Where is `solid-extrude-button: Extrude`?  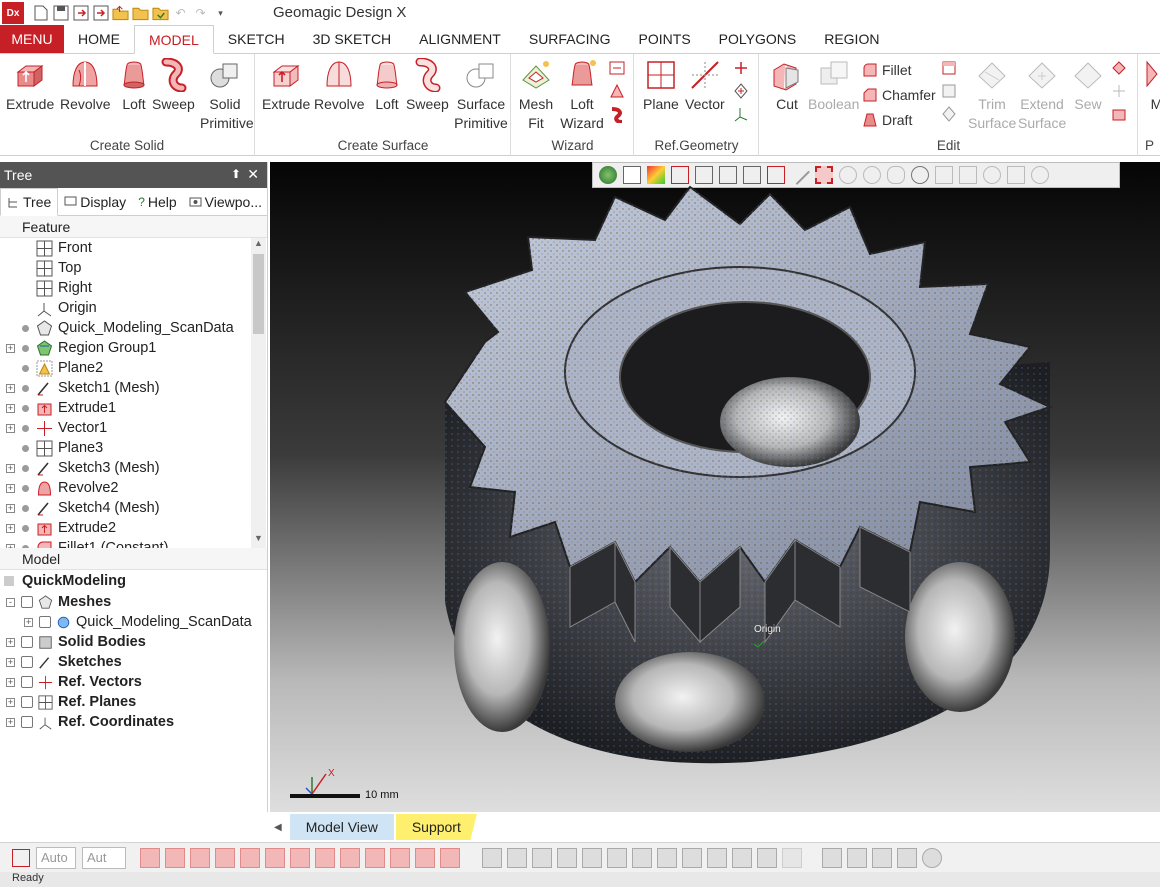
solid-extrude-button: Extrude is located at coordinates (30, 86).